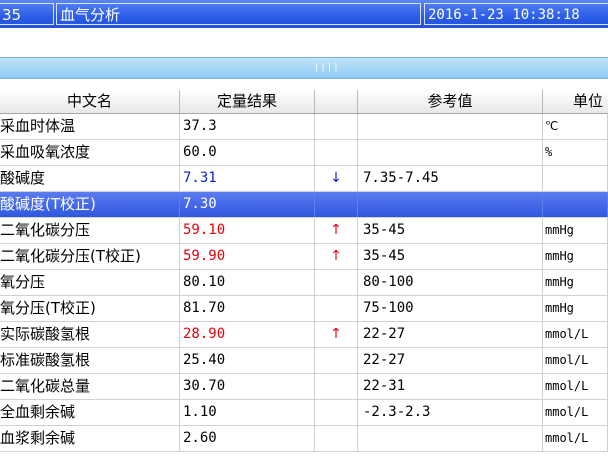  Describe the element at coordinates (90, 126) in the screenshot. I see `cell-name: 采血时体温` at that location.